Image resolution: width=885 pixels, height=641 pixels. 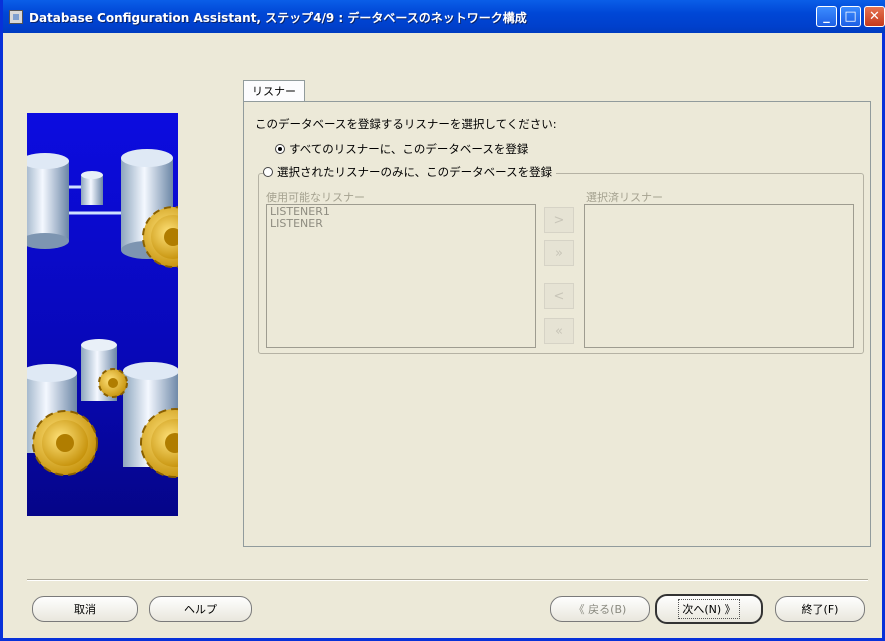 I want to click on remove-listener-button: <, so click(x=559, y=296).